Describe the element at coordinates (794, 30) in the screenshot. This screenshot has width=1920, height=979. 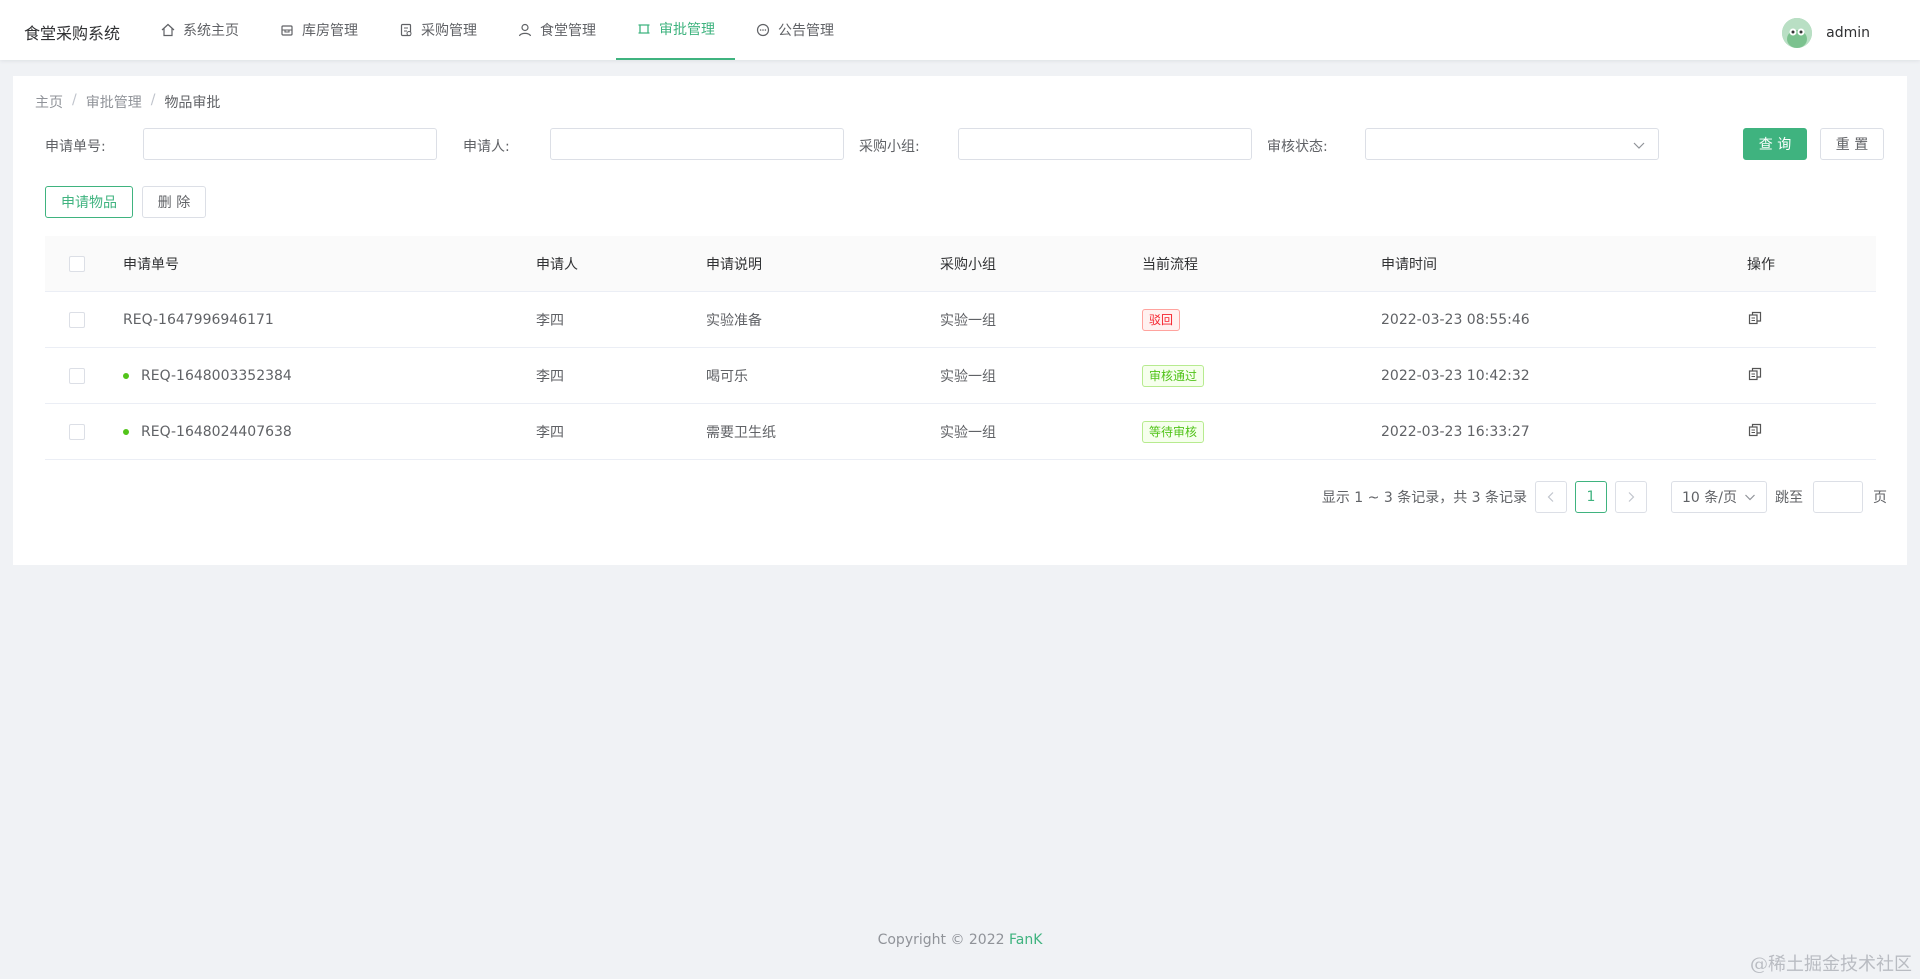
I see `nav-item-notice: 公告管理` at that location.